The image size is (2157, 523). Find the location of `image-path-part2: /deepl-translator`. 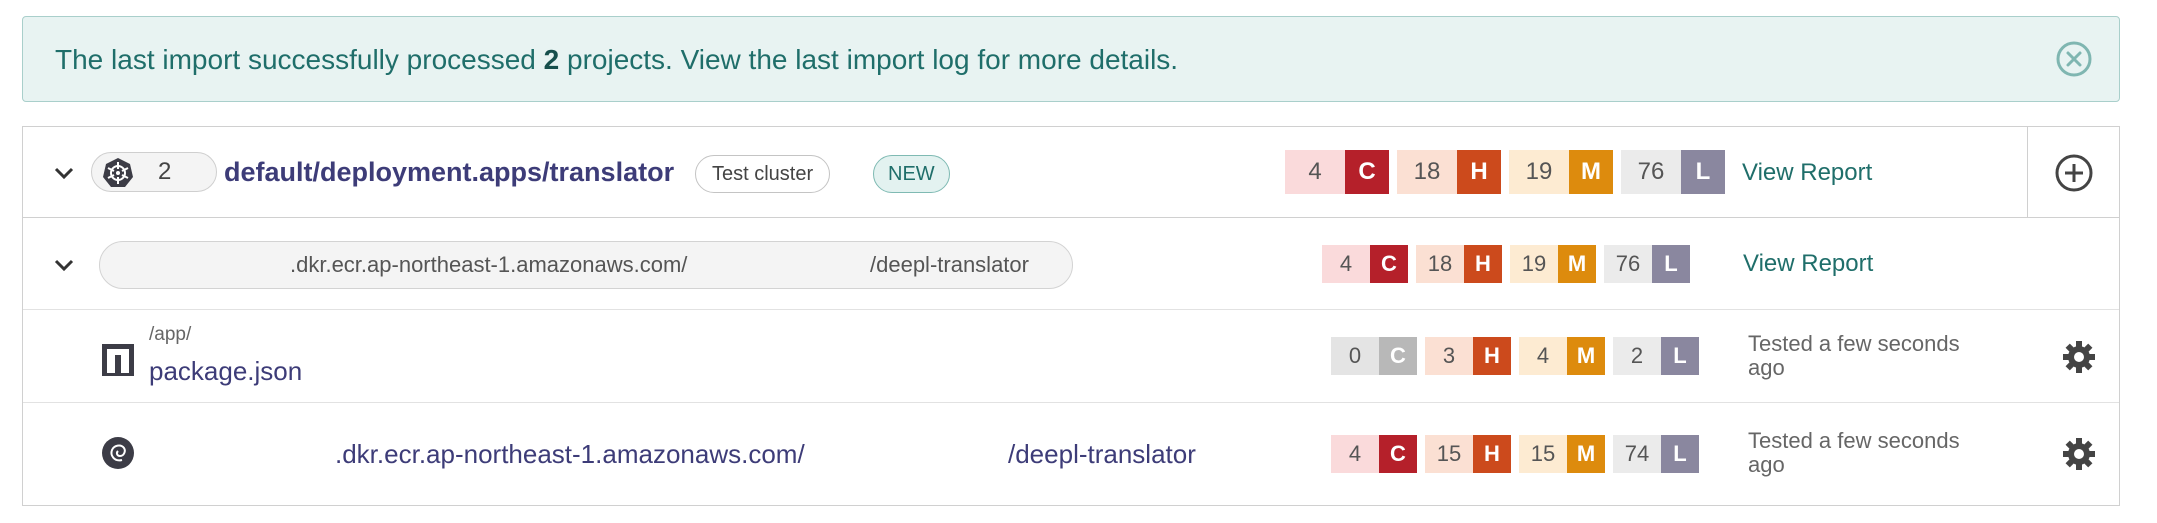

image-path-part2: /deepl-translator is located at coordinates (949, 264).